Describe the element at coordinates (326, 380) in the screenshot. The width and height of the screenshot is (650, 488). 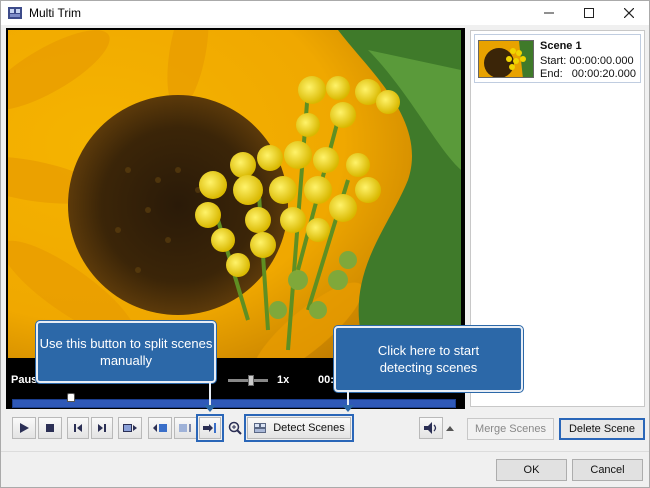
I see `playback-time: 00:` at that location.